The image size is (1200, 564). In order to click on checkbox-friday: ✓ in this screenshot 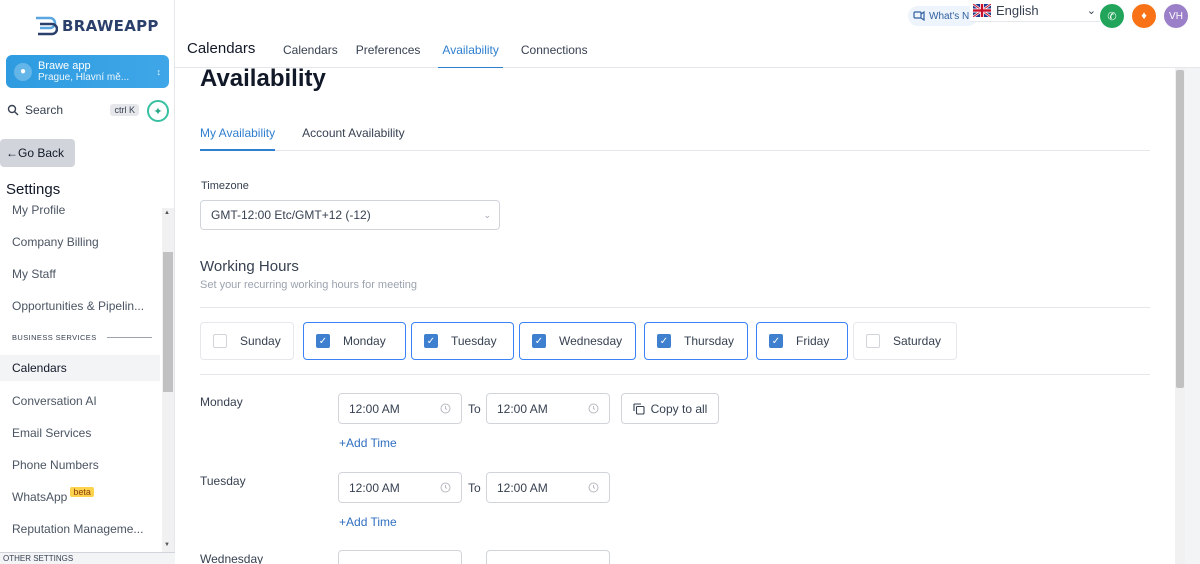, I will do `click(776, 341)`.